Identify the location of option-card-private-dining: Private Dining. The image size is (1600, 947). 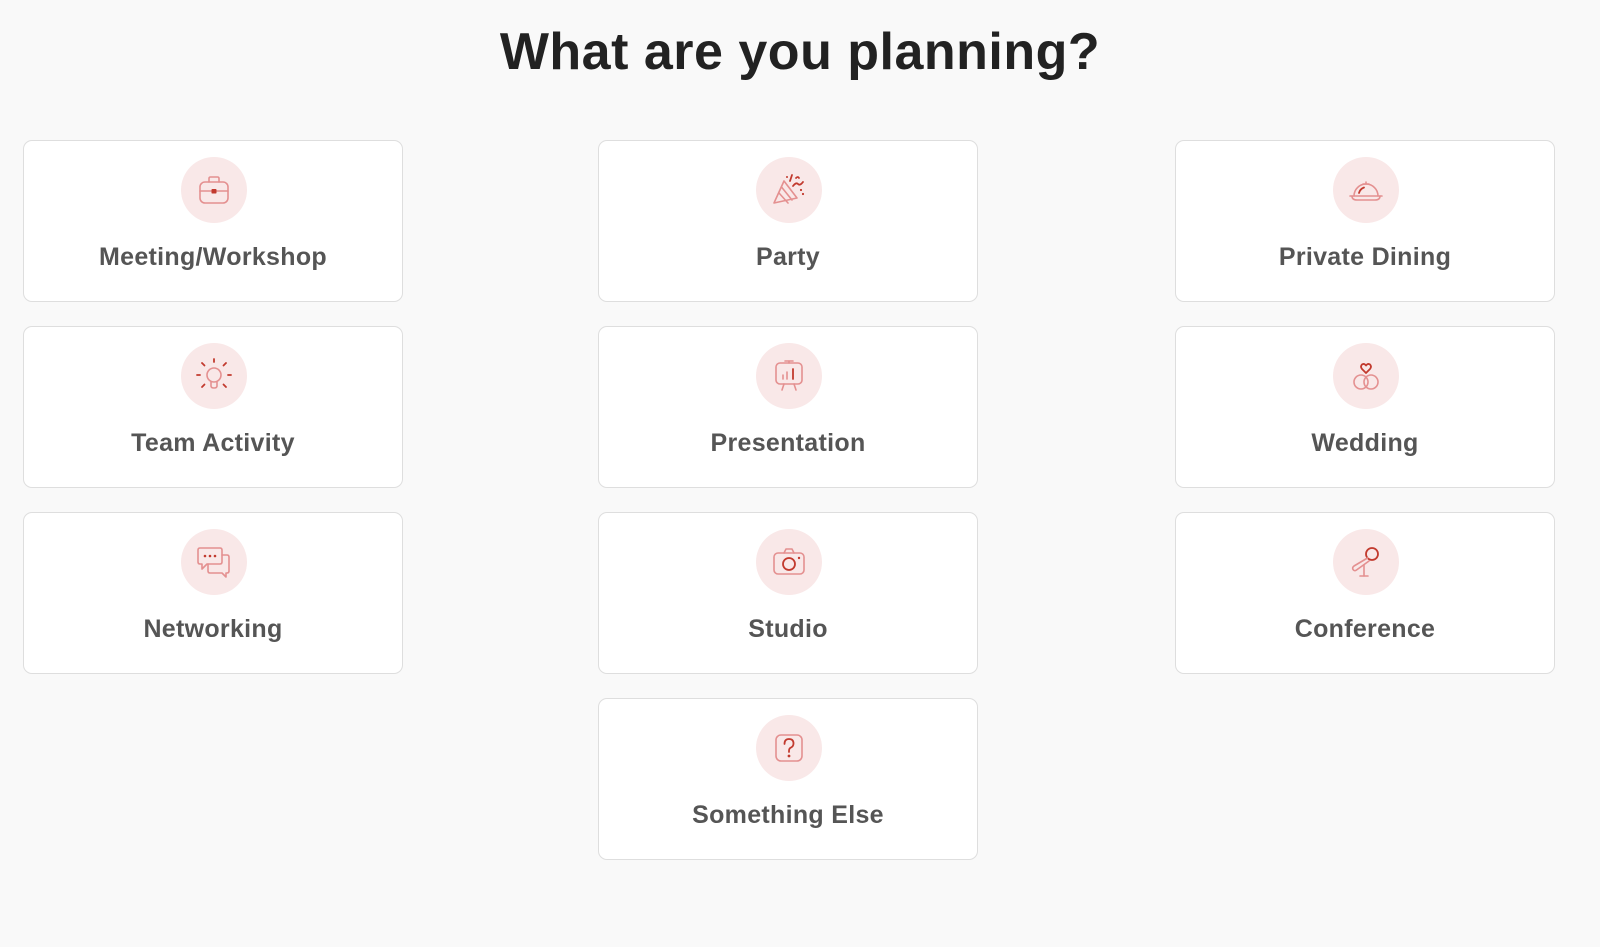
(1365, 221).